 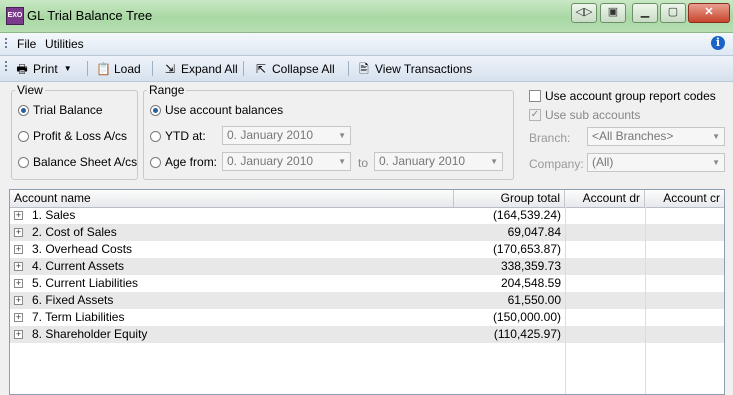 What do you see at coordinates (167, 90) in the screenshot?
I see `range-group-label: Range` at bounding box center [167, 90].